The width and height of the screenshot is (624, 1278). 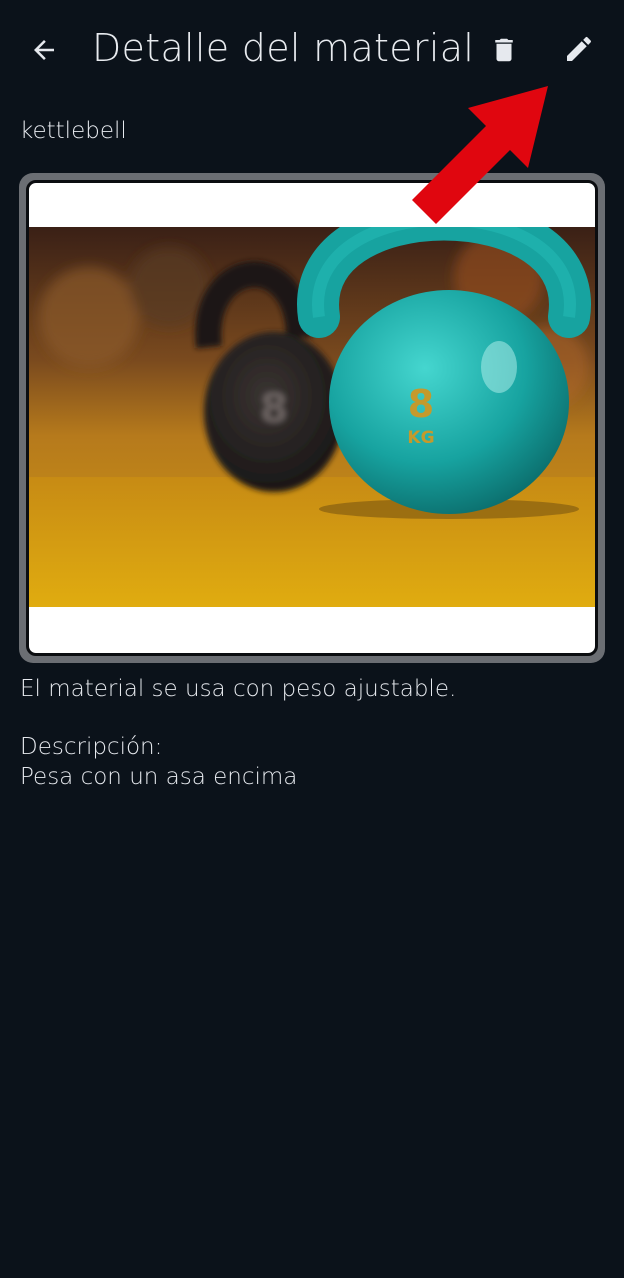 I want to click on kettlebell-number: 8, so click(x=421, y=404).